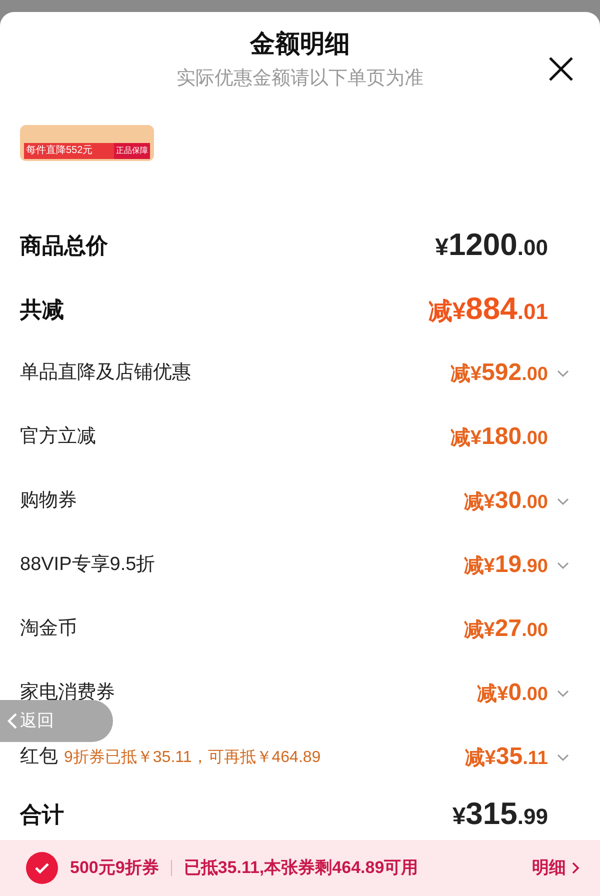  I want to click on row-label: 淘金币, so click(48, 628).